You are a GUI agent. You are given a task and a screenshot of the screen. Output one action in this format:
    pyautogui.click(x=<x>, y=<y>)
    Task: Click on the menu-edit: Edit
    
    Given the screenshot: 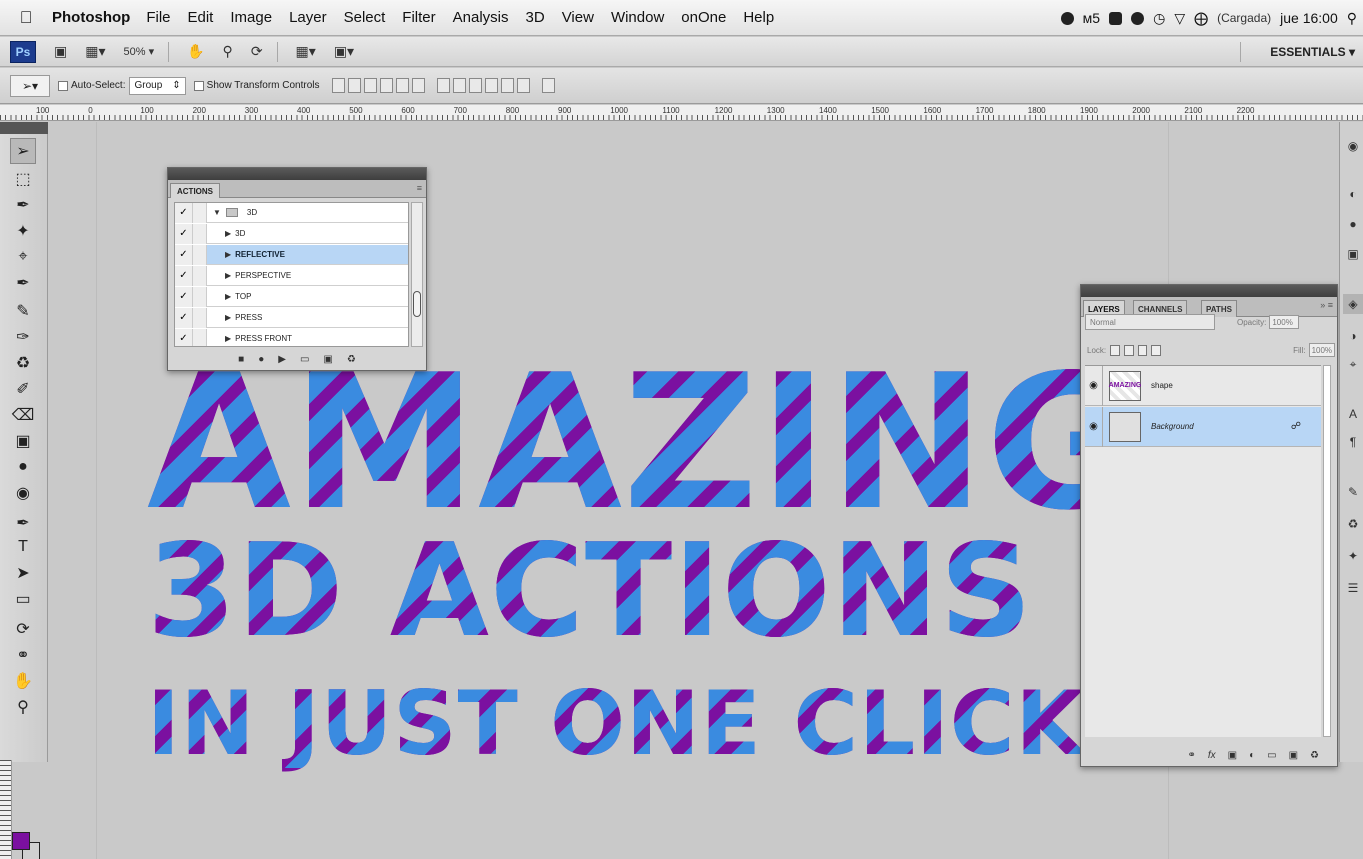 What is the action you would take?
    pyautogui.click(x=201, y=17)
    